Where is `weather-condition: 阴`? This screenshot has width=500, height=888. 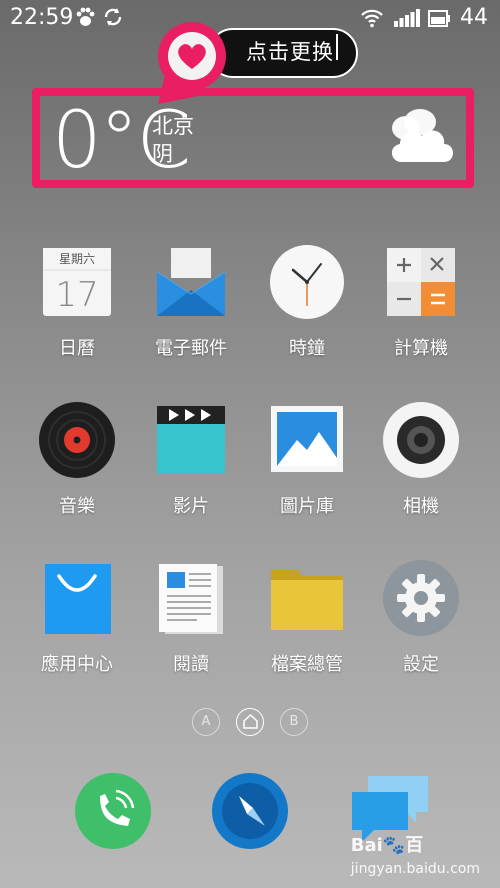
weather-condition: 阴 is located at coordinates (162, 154).